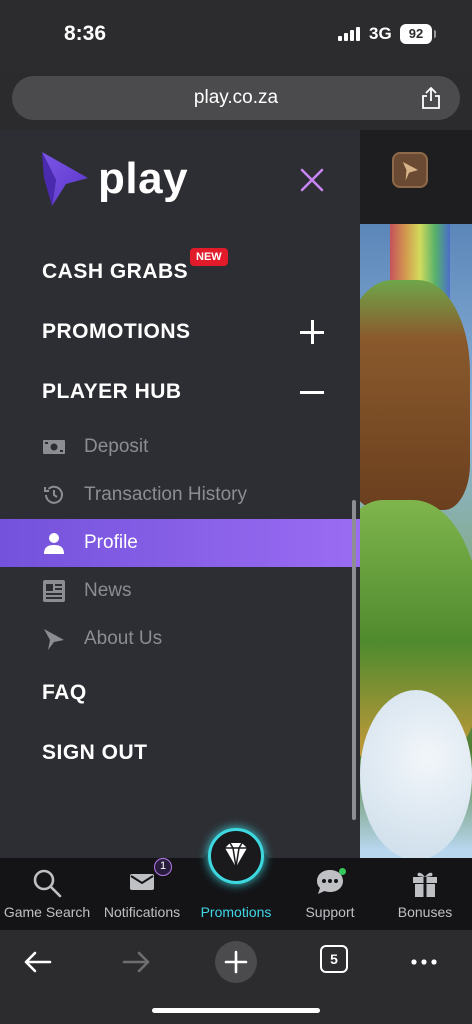 This screenshot has height=1024, width=472. I want to click on more-icon, so click(424, 962).